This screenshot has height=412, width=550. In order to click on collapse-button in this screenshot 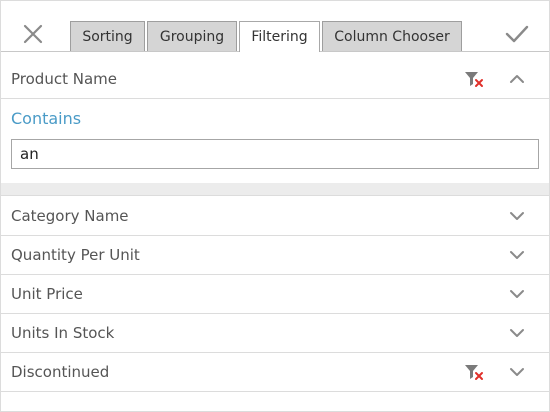, I will do `click(517, 79)`.